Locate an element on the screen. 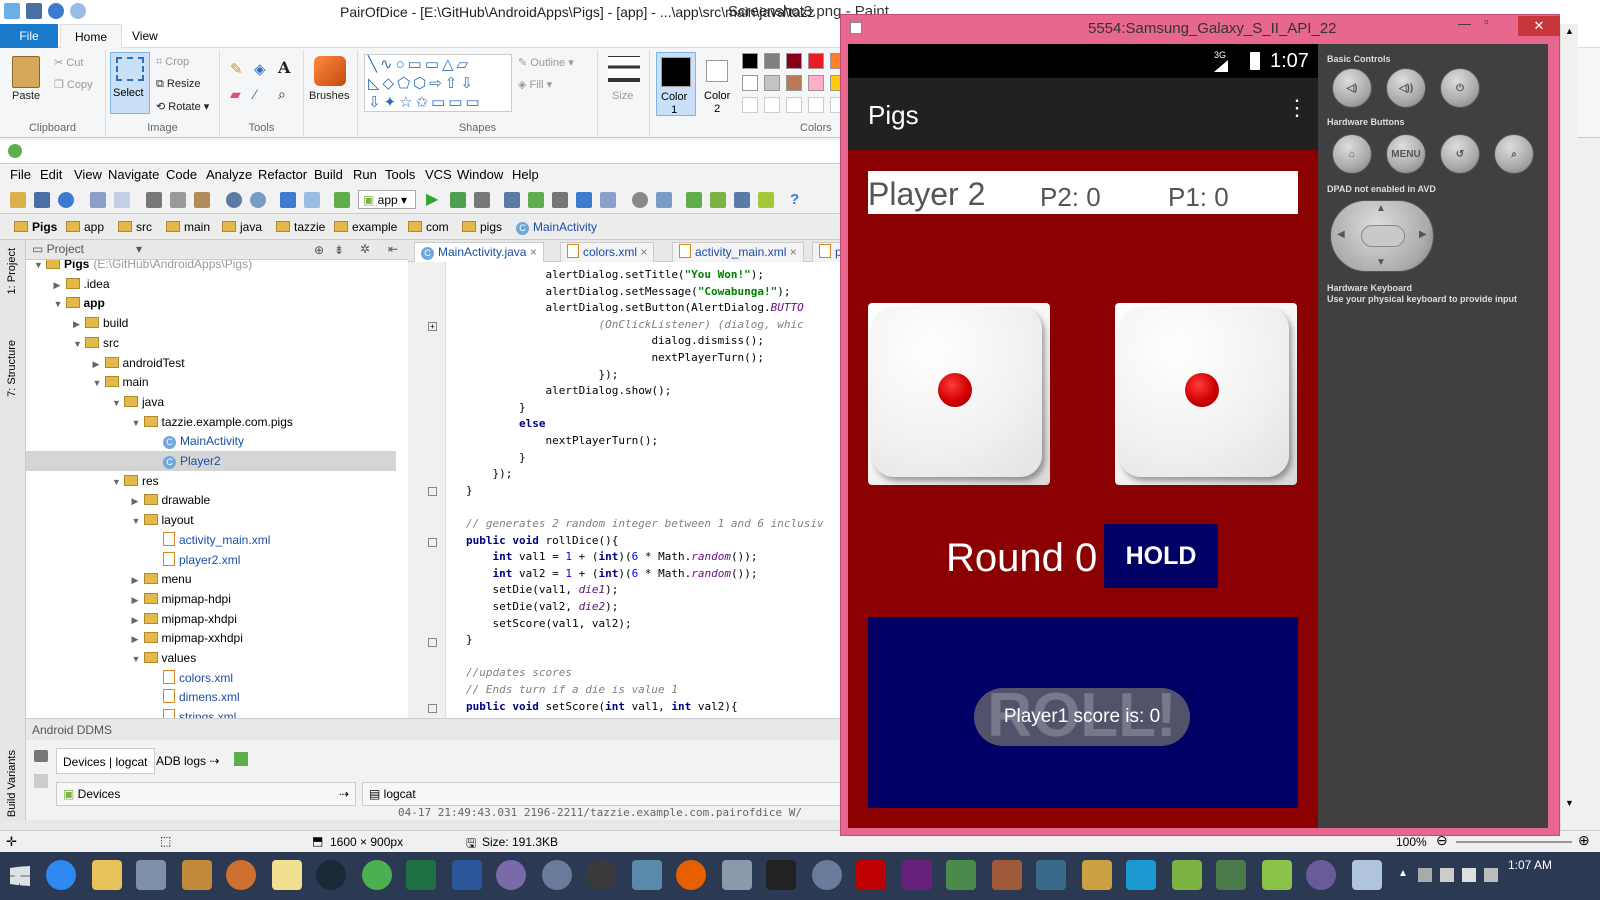 Image resolution: width=1600 pixels, height=900 pixels. breadcrumb-item: Pigs is located at coordinates (35, 227).